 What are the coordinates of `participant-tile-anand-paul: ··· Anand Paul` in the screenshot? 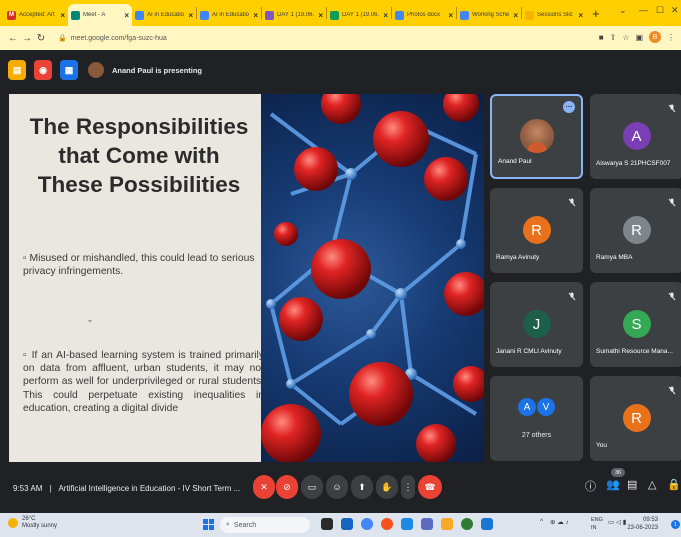 It's located at (536, 136).